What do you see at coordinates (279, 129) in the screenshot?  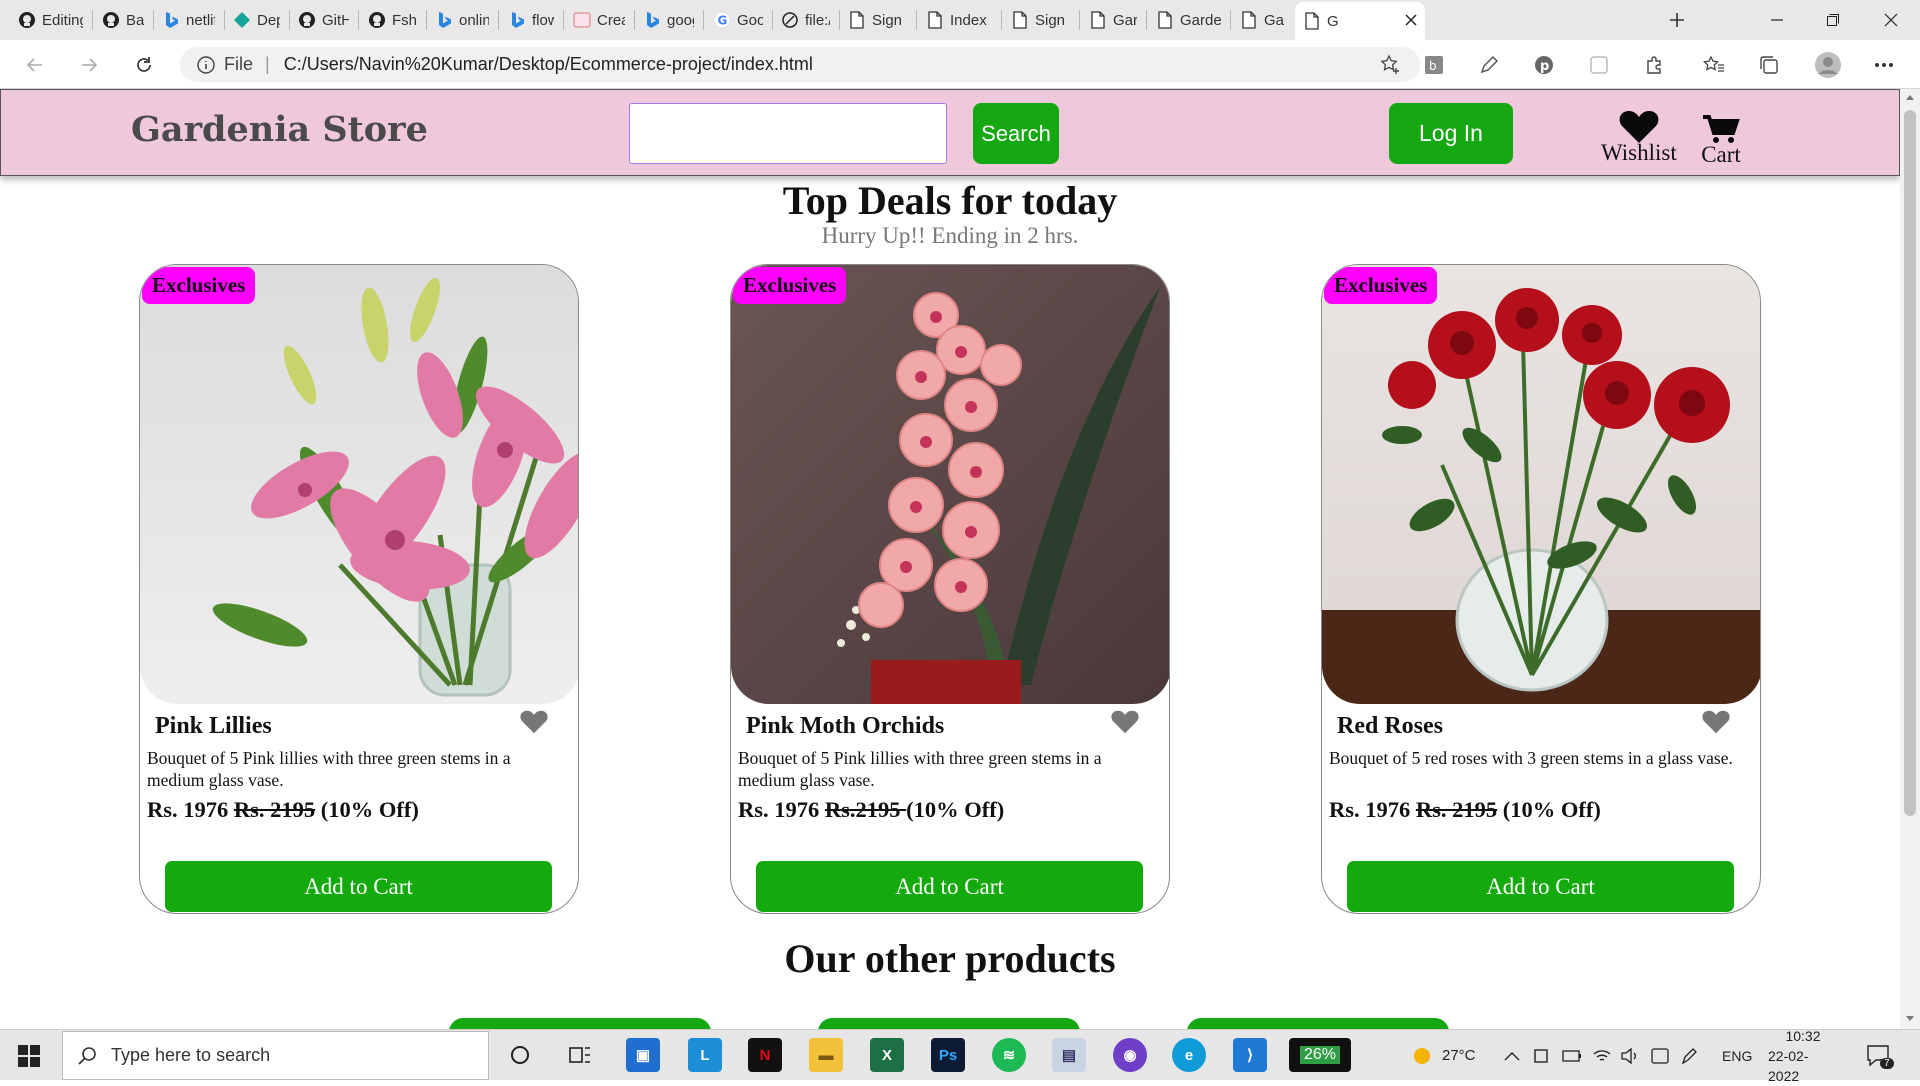 I see `store-brand: Gardenia Store` at bounding box center [279, 129].